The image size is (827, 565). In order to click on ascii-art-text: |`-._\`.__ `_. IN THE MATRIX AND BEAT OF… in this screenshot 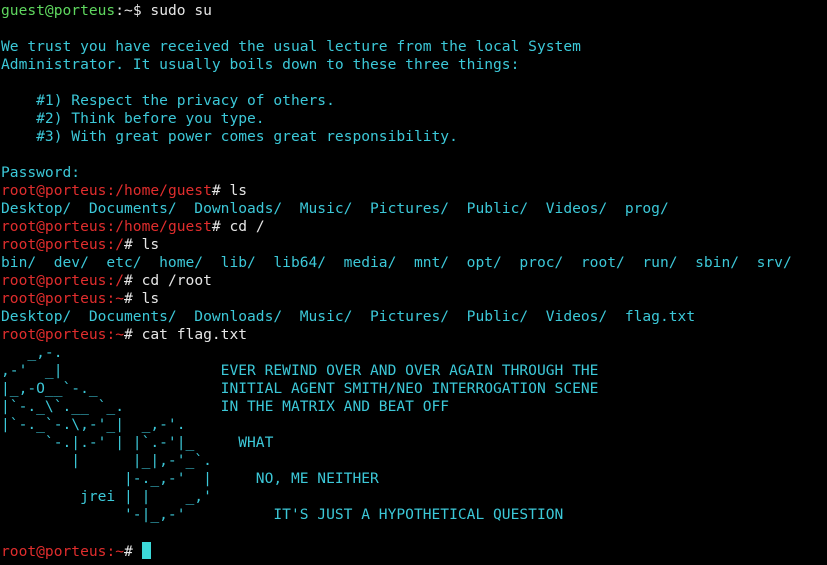, I will do `click(225, 406)`.